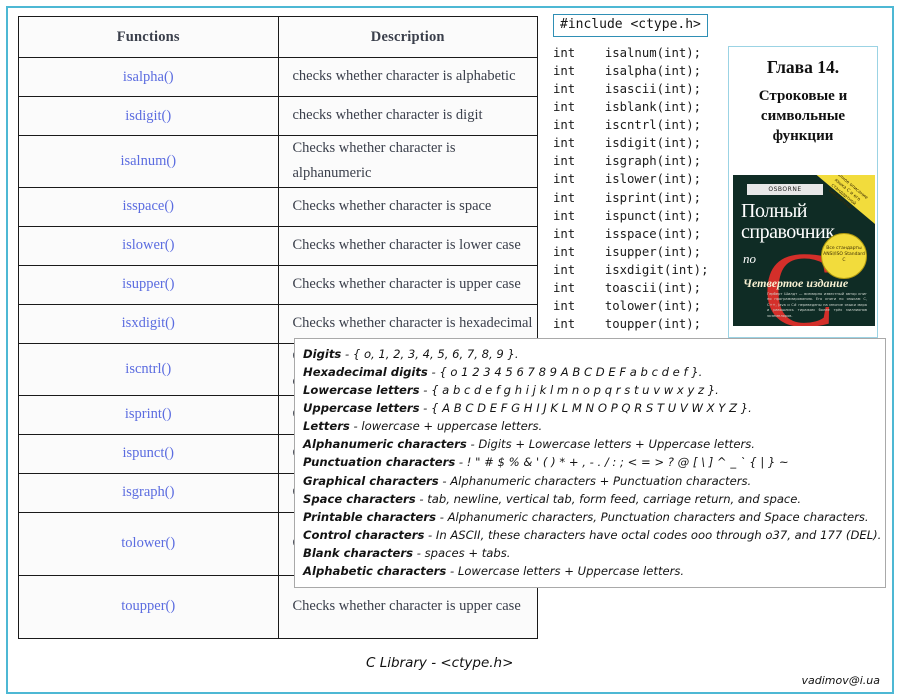  What do you see at coordinates (749, 258) in the screenshot?
I see `book-preposition: по` at bounding box center [749, 258].